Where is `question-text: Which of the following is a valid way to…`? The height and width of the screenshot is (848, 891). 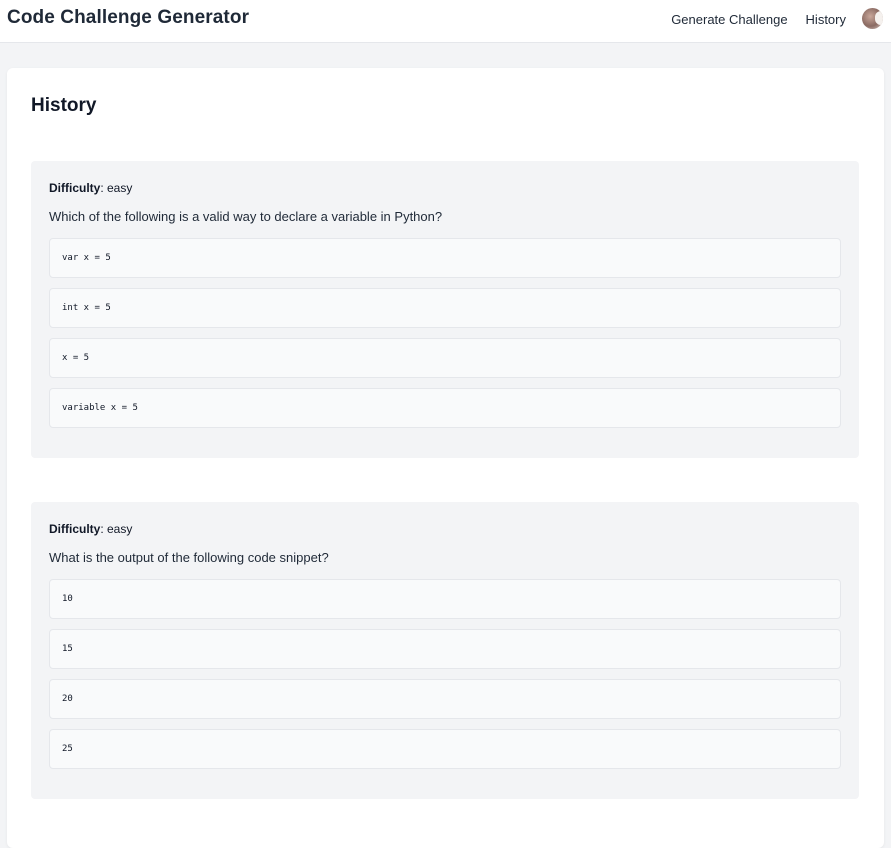 question-text: Which of the following is a valid way to… is located at coordinates (246, 216).